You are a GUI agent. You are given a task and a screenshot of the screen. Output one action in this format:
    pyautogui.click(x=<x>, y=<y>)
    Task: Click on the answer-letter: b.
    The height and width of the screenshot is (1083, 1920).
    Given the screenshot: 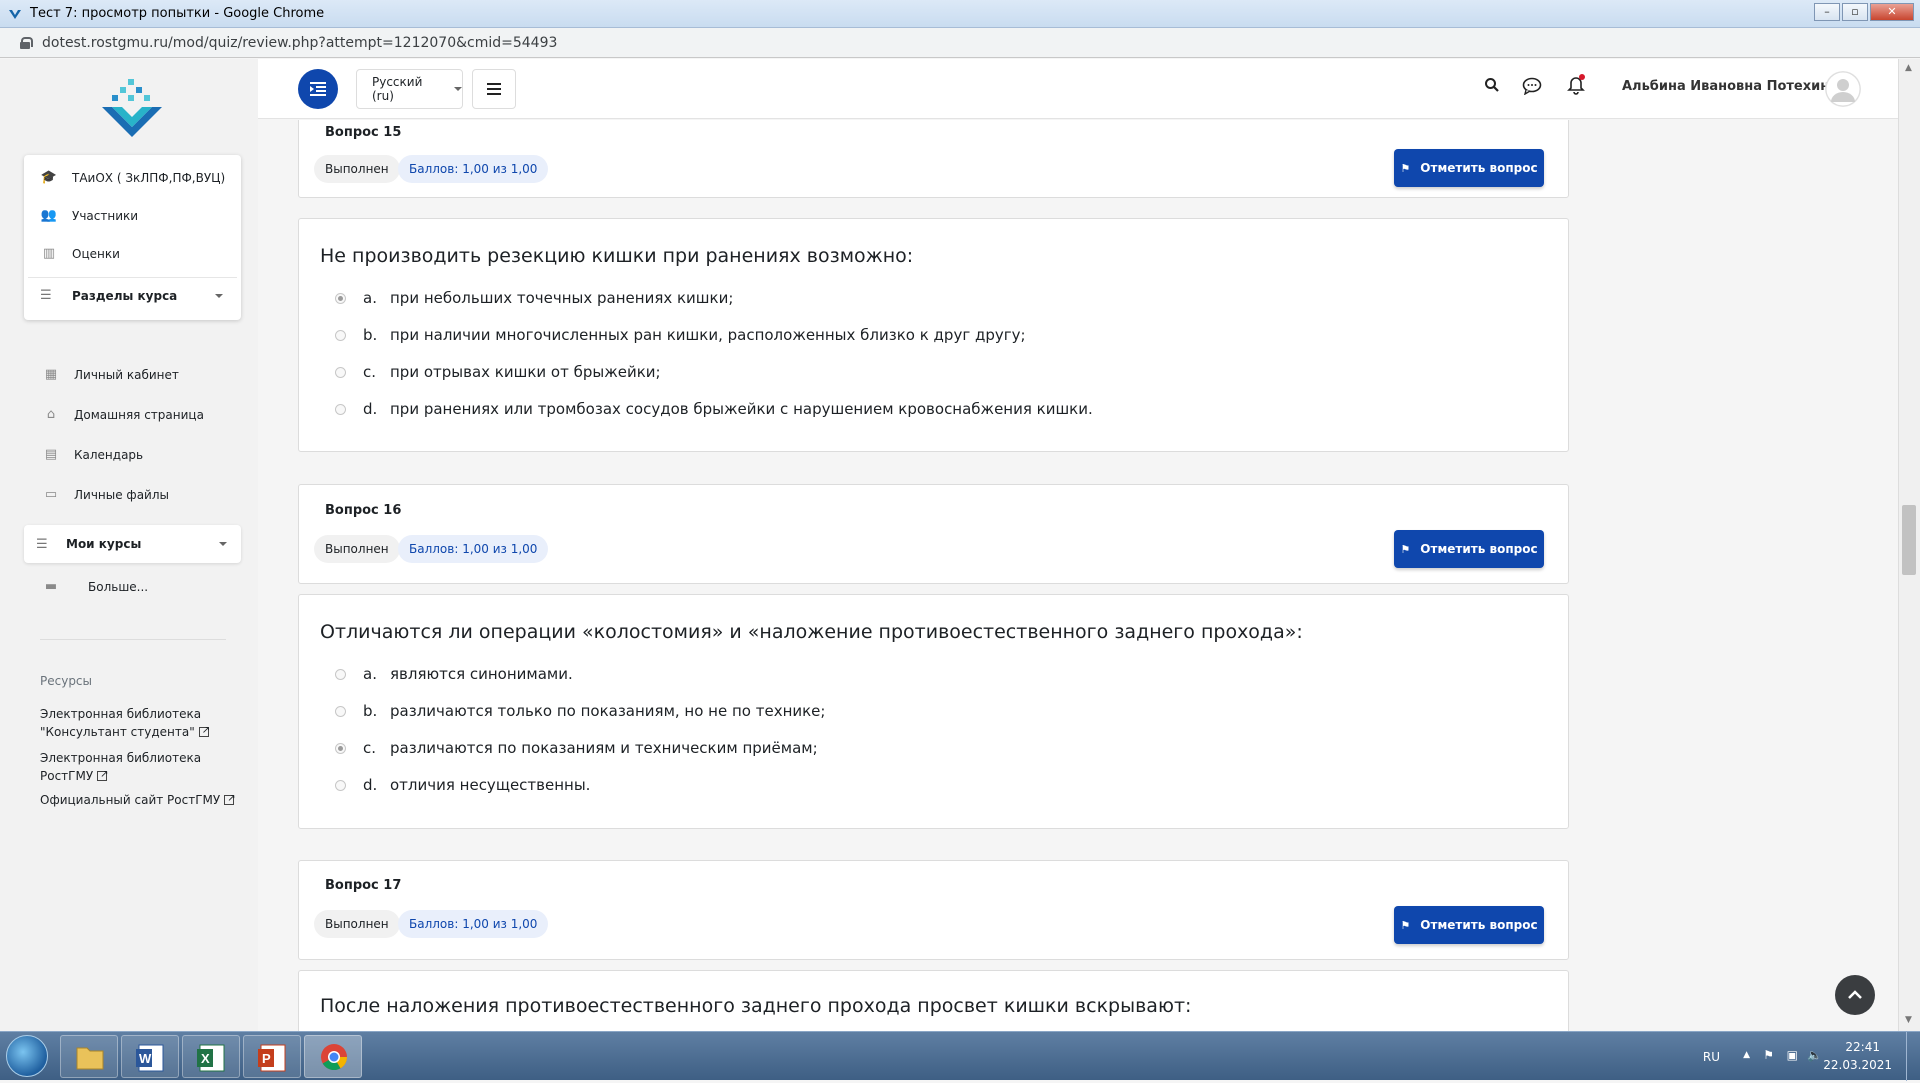 What is the action you would take?
    pyautogui.click(x=370, y=335)
    